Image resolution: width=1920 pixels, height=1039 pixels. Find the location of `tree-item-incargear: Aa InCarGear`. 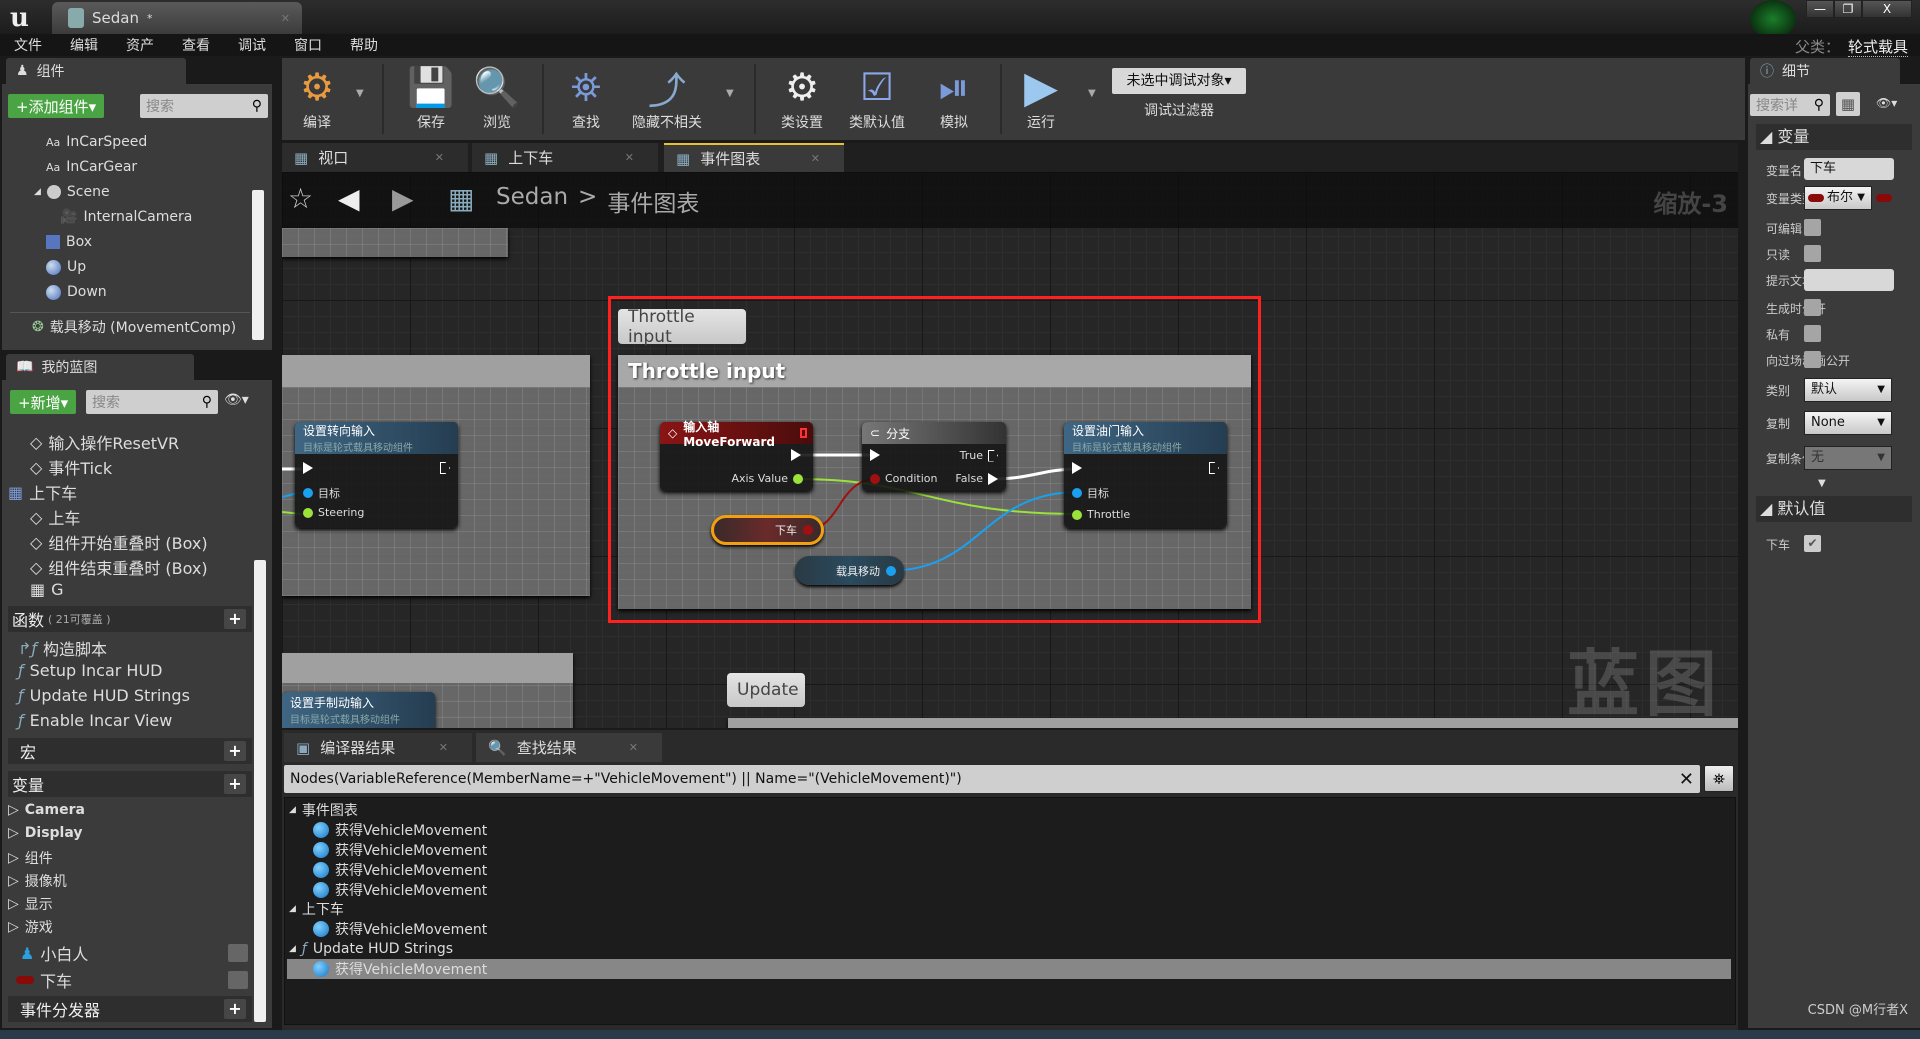

tree-item-incargear: Aa InCarGear is located at coordinates (91, 167).